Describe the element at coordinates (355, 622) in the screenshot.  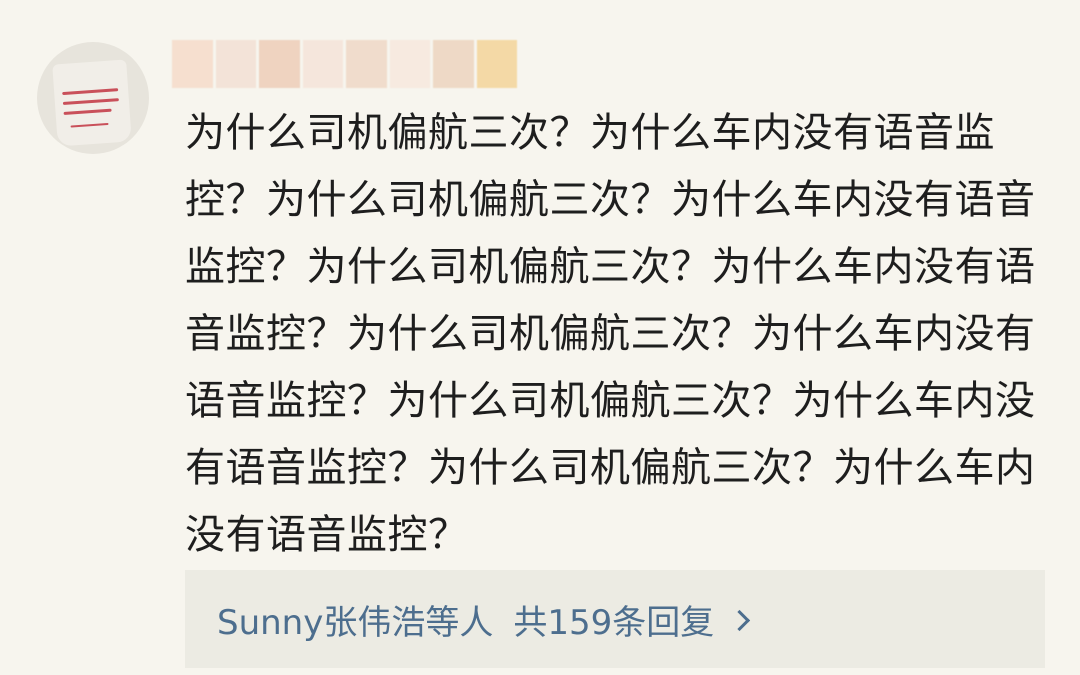
I see `reply-users-label: Sunny张伟浩等人` at that location.